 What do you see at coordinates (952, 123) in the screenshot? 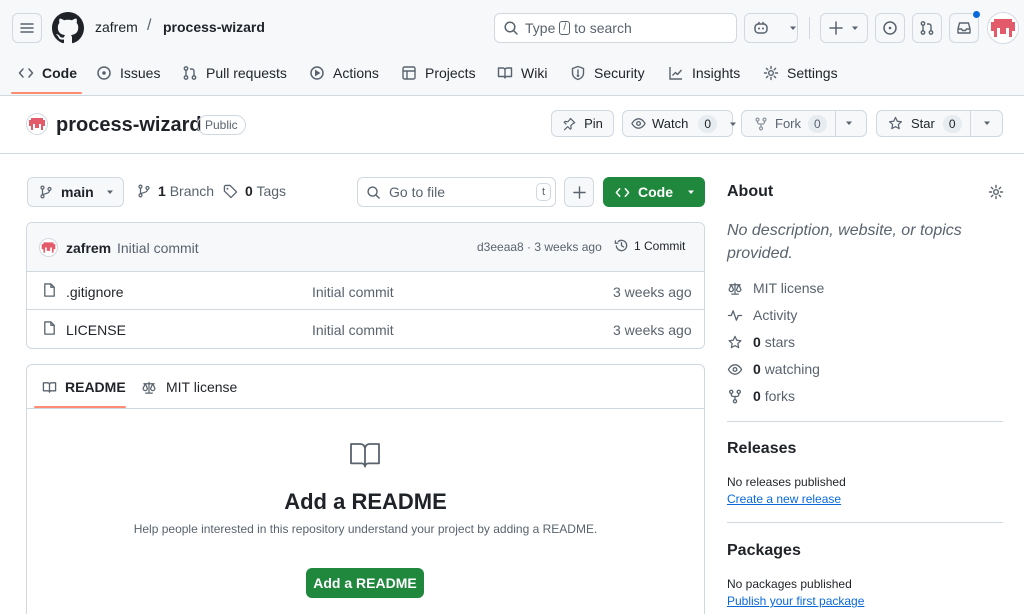
I see `star-counter: 0` at bounding box center [952, 123].